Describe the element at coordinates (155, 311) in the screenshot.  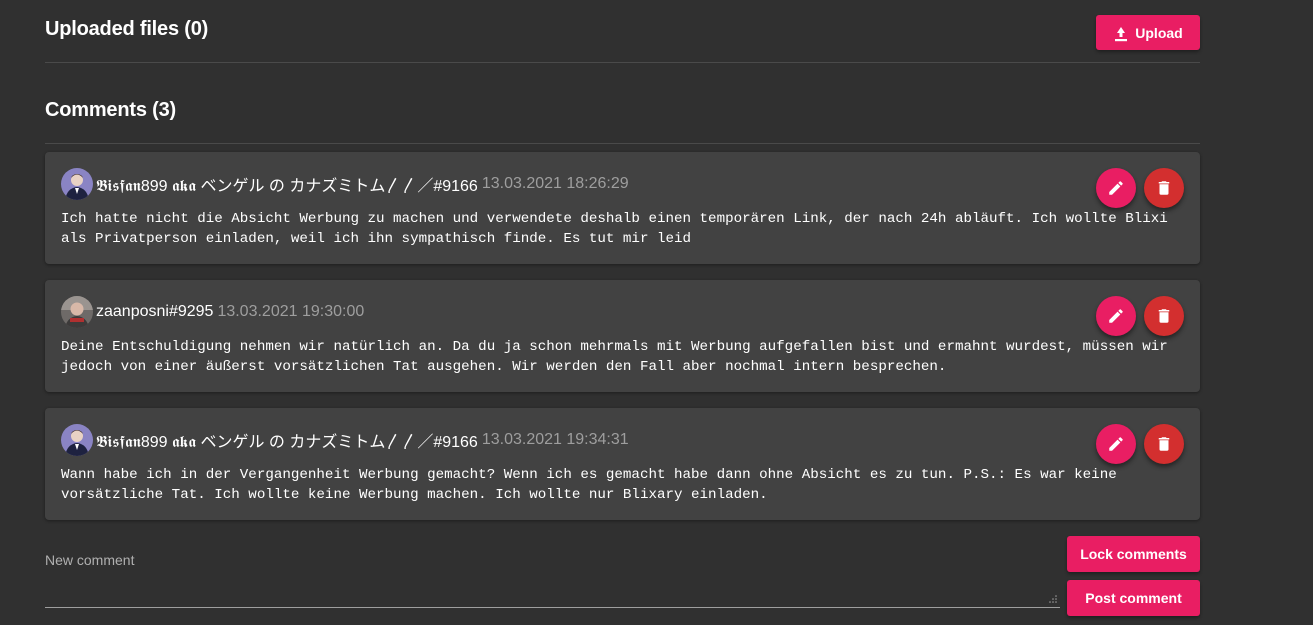
I see `comment-author: zaanposni#9295` at that location.